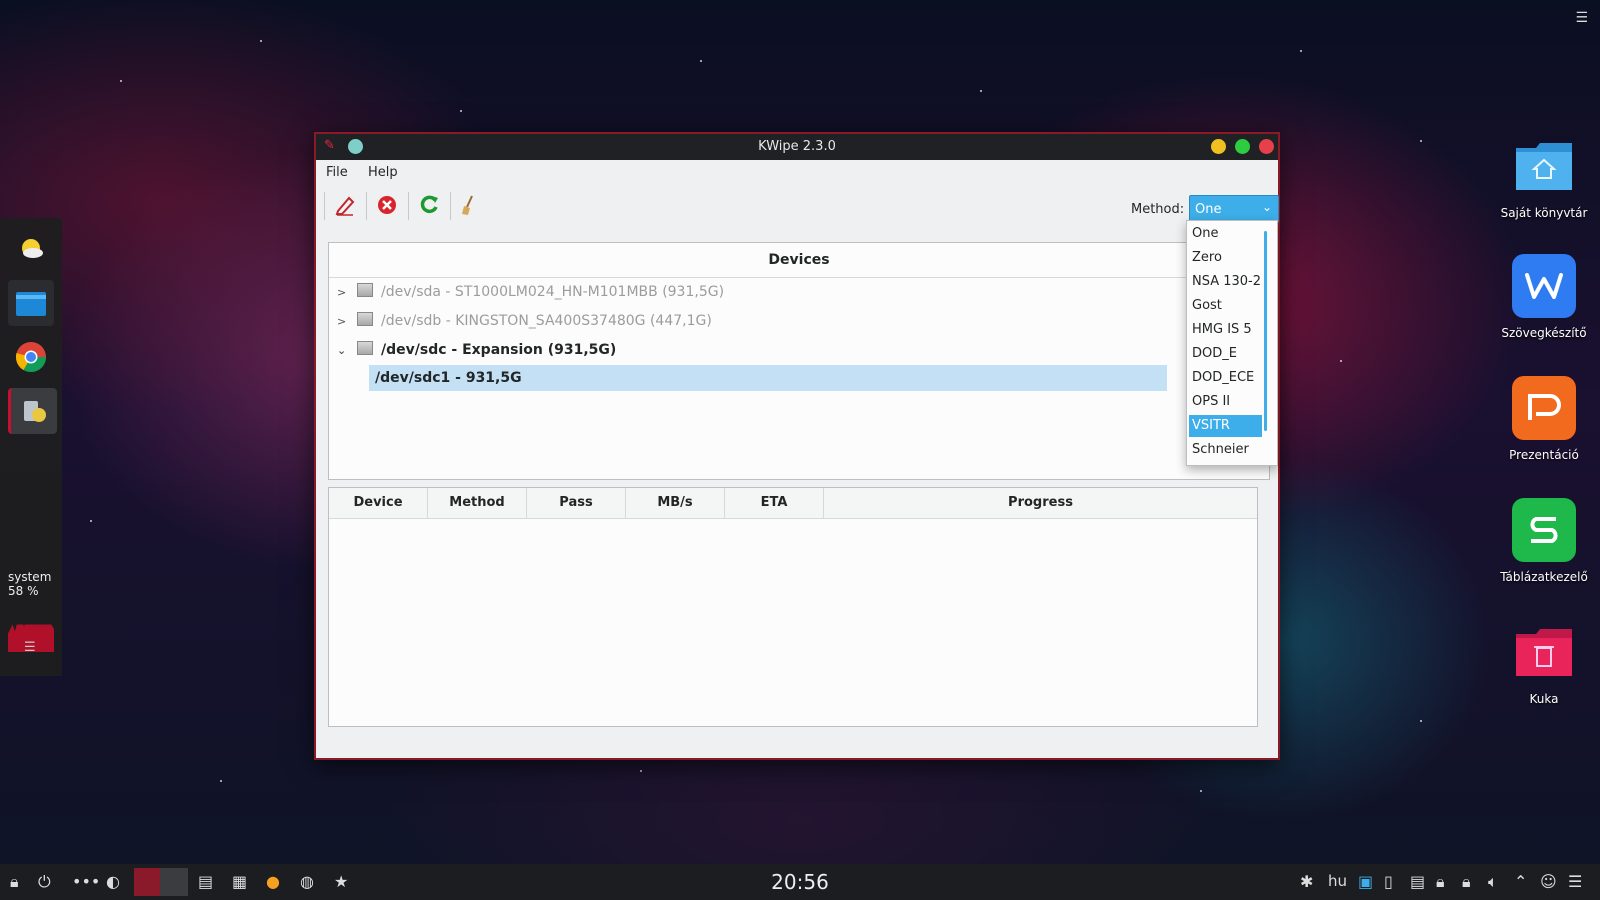 The width and height of the screenshot is (1600, 900). Describe the element at coordinates (1575, 881) in the screenshot. I see `panel-menu-icon: ☰` at that location.